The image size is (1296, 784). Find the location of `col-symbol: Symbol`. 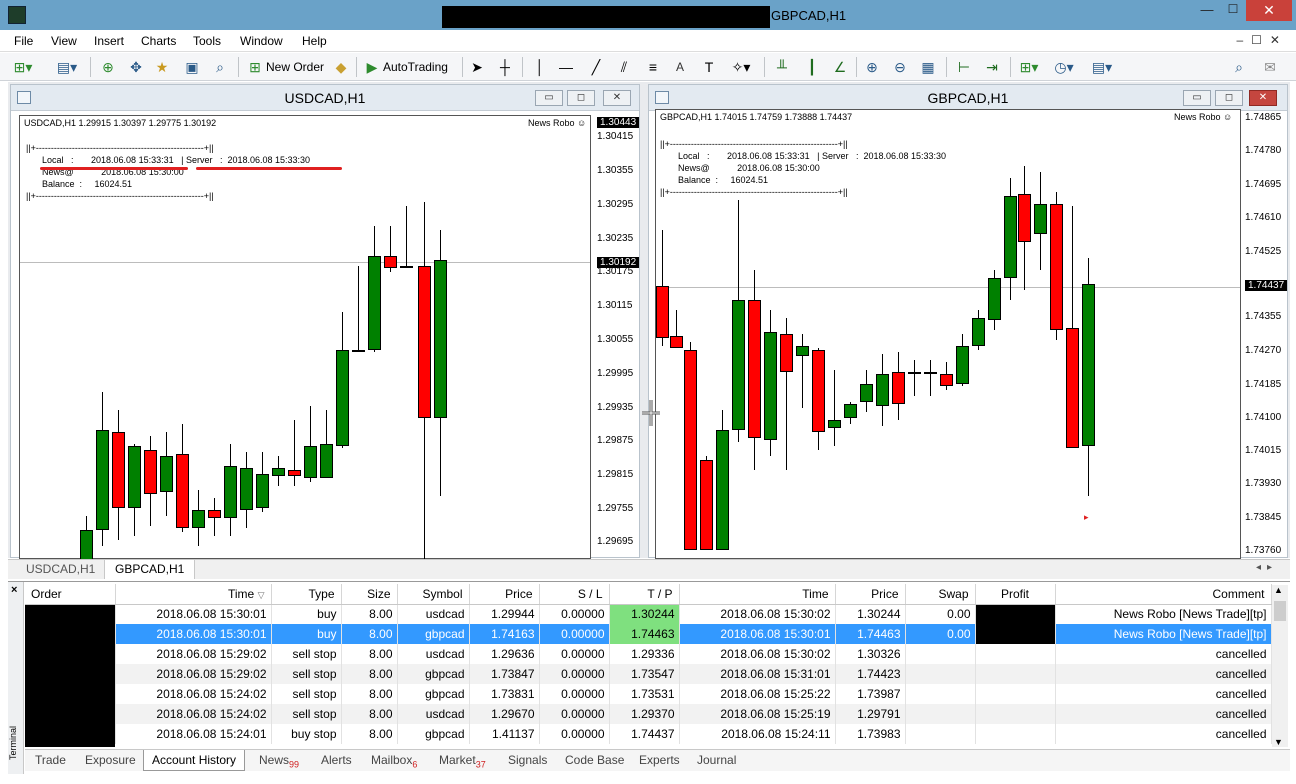

col-symbol: Symbol is located at coordinates (433, 594).